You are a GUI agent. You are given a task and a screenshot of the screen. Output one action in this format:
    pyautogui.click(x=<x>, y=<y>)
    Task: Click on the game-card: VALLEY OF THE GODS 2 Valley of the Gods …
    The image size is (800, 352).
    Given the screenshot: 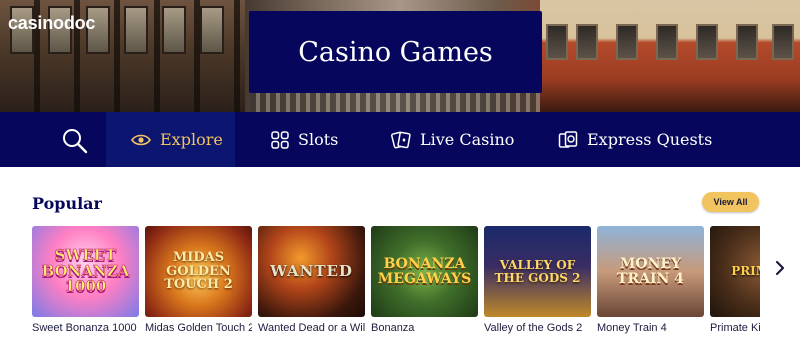 What is the action you would take?
    pyautogui.click(x=537, y=280)
    